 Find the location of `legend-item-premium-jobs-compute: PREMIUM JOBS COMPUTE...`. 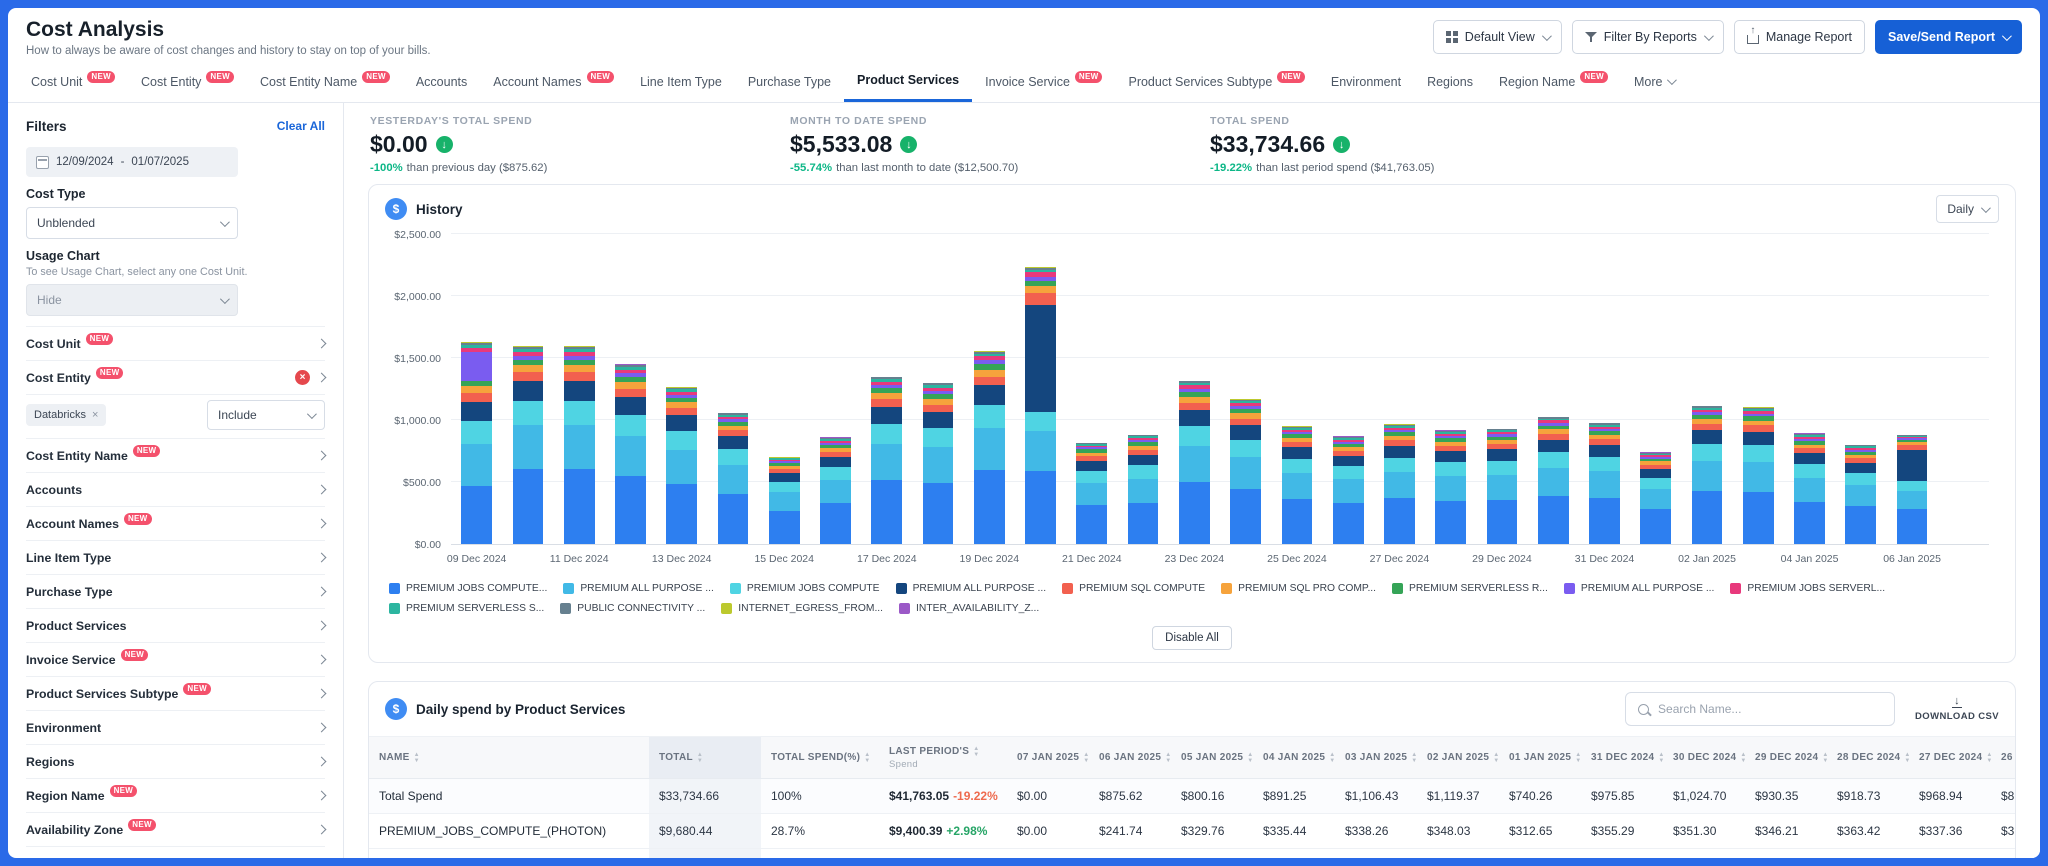

legend-item-premium-jobs-compute: PREMIUM JOBS COMPUTE... is located at coordinates (468, 588).